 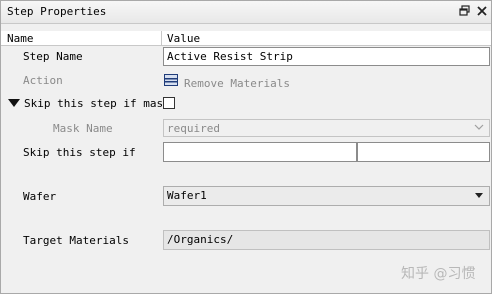 What do you see at coordinates (193, 128) in the screenshot?
I see `mask-name-value: required` at bounding box center [193, 128].